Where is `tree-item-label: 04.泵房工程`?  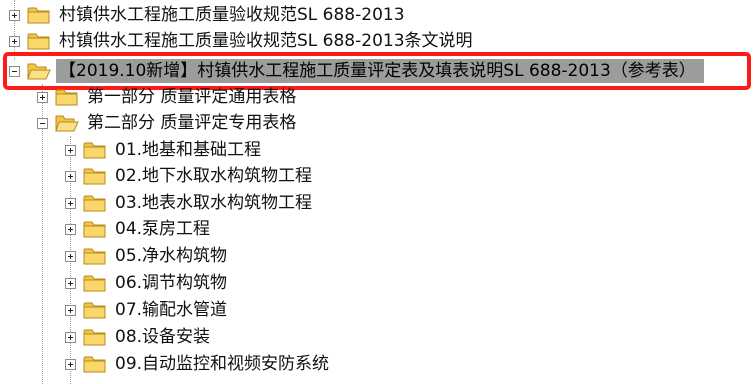
tree-item-label: 04.泵房工程 is located at coordinates (163, 229).